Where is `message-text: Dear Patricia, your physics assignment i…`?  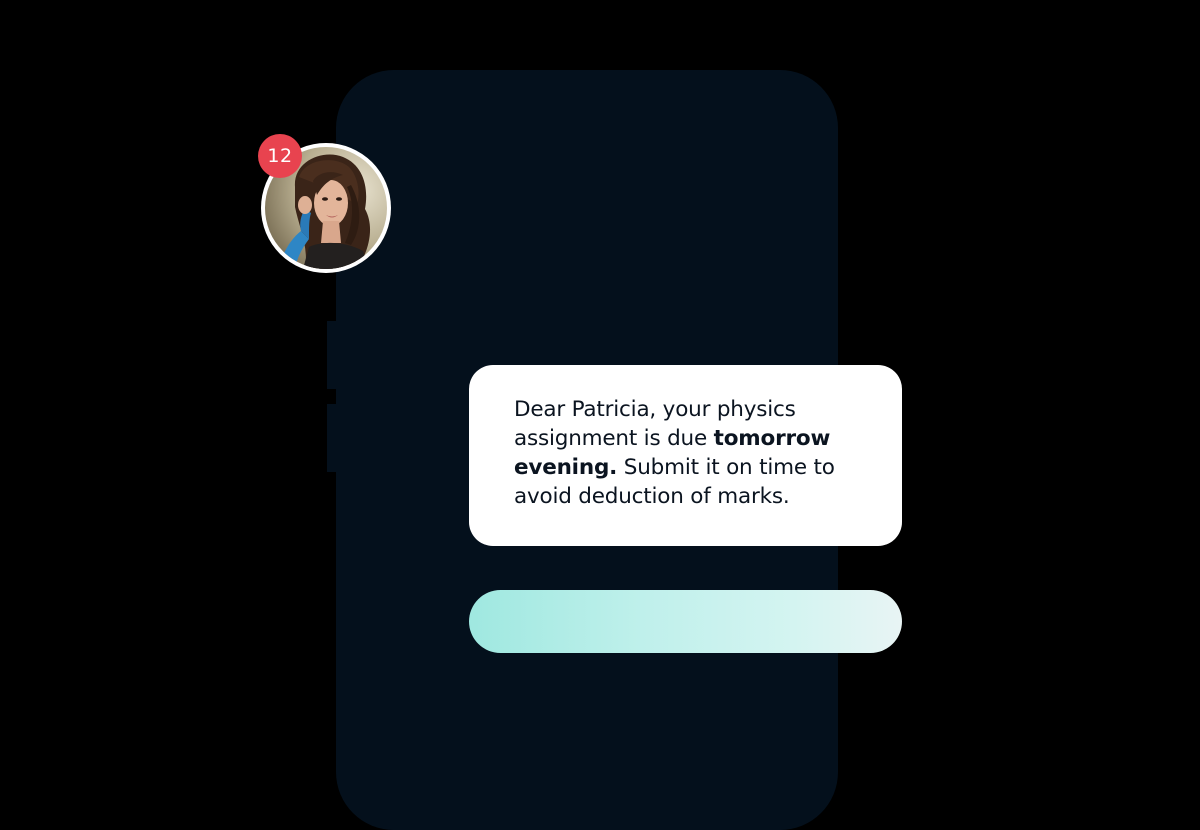
message-text: Dear Patricia, your physics assignment i… is located at coordinates (686, 453).